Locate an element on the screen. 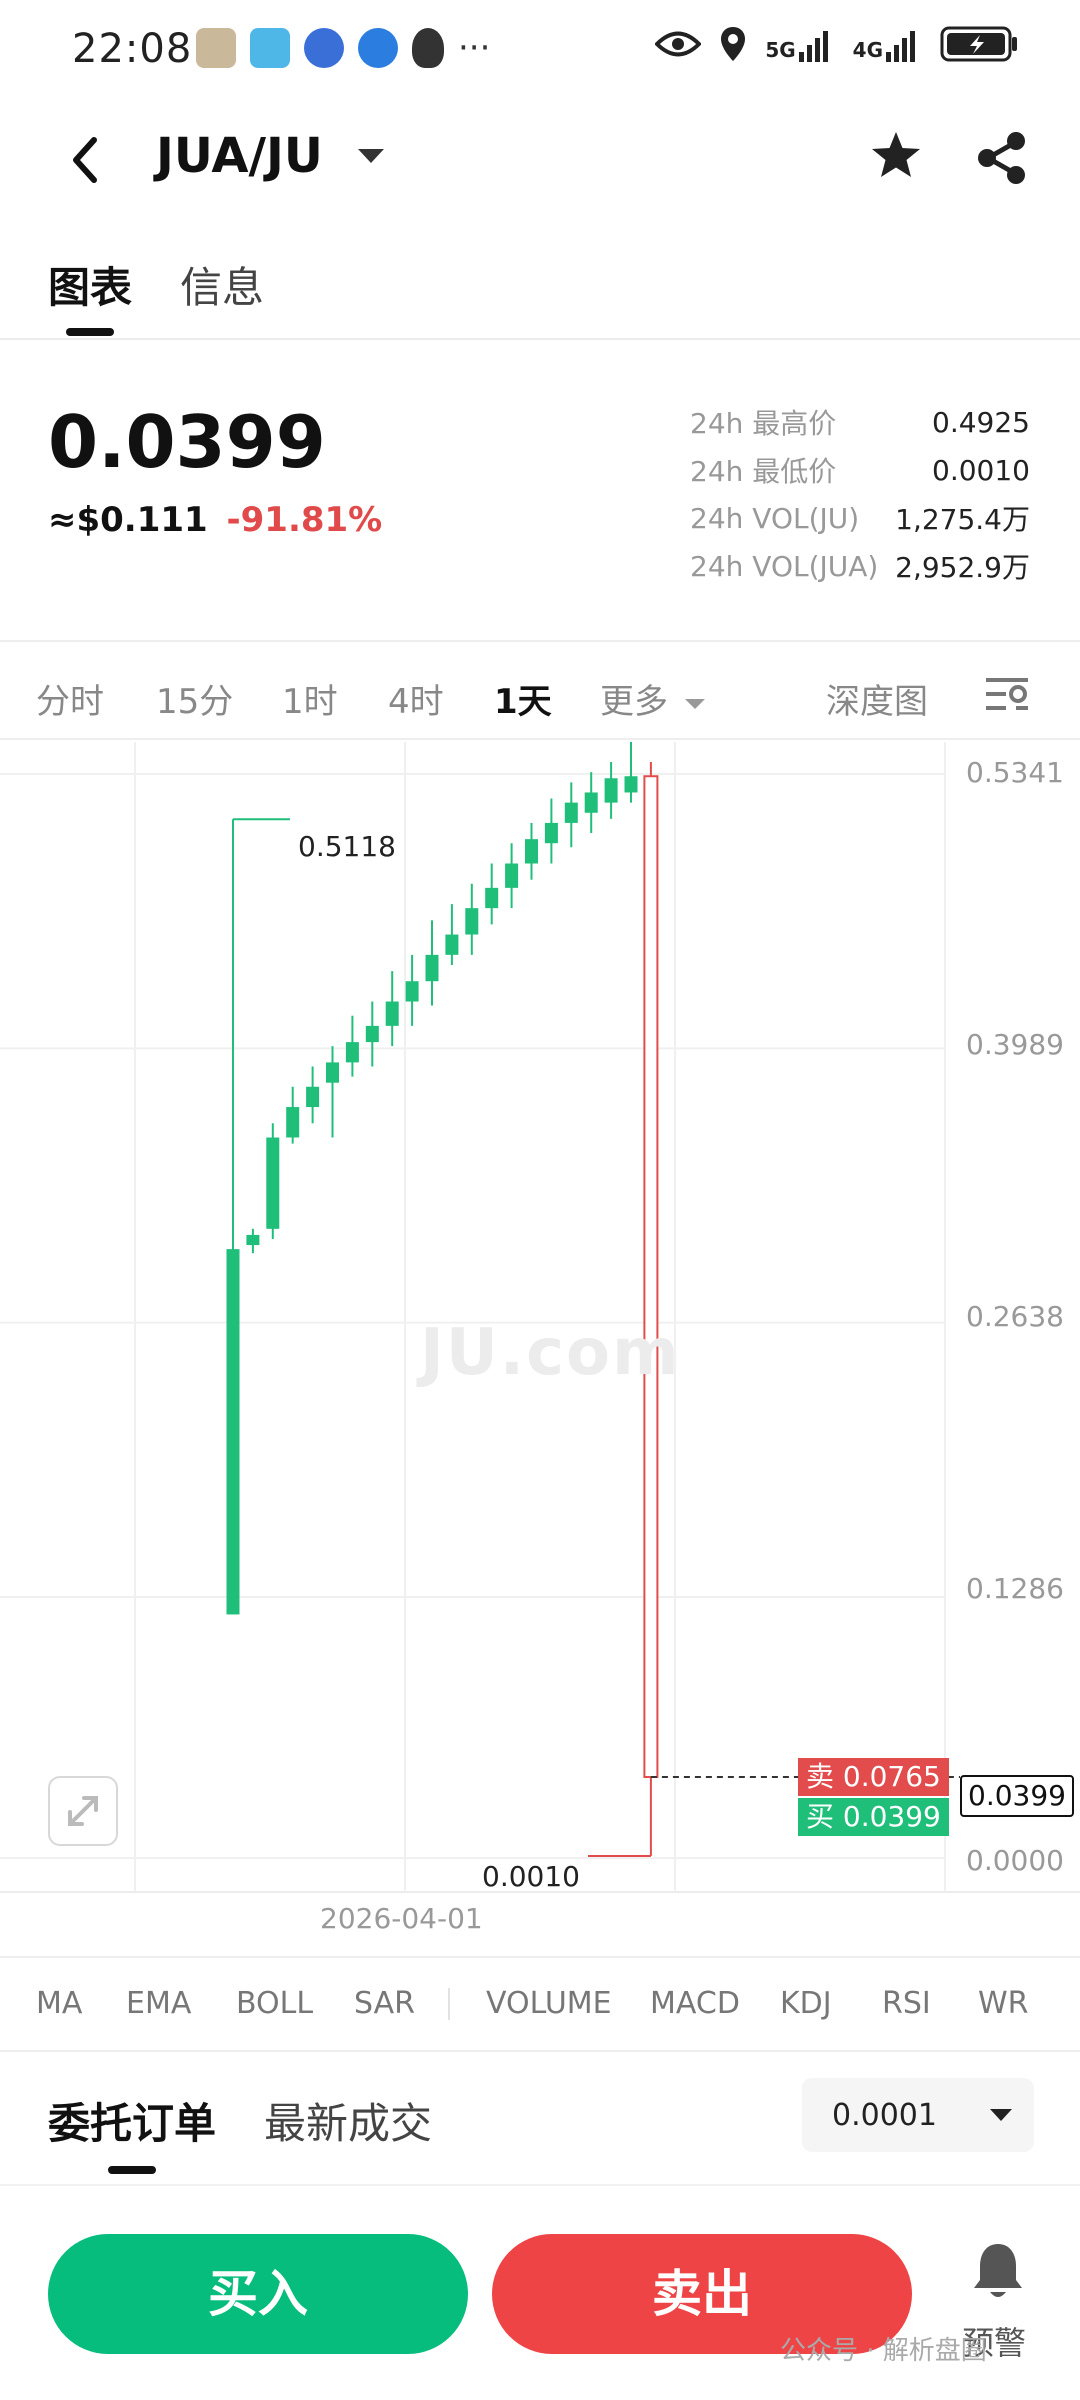  price-axis-label: 0.2638 is located at coordinates (1015, 1316).